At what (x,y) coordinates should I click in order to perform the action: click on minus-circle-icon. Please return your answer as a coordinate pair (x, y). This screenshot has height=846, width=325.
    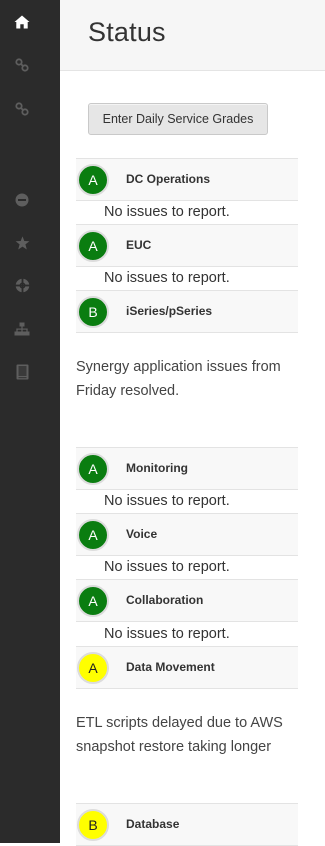
    Looking at the image, I should click on (22, 200).